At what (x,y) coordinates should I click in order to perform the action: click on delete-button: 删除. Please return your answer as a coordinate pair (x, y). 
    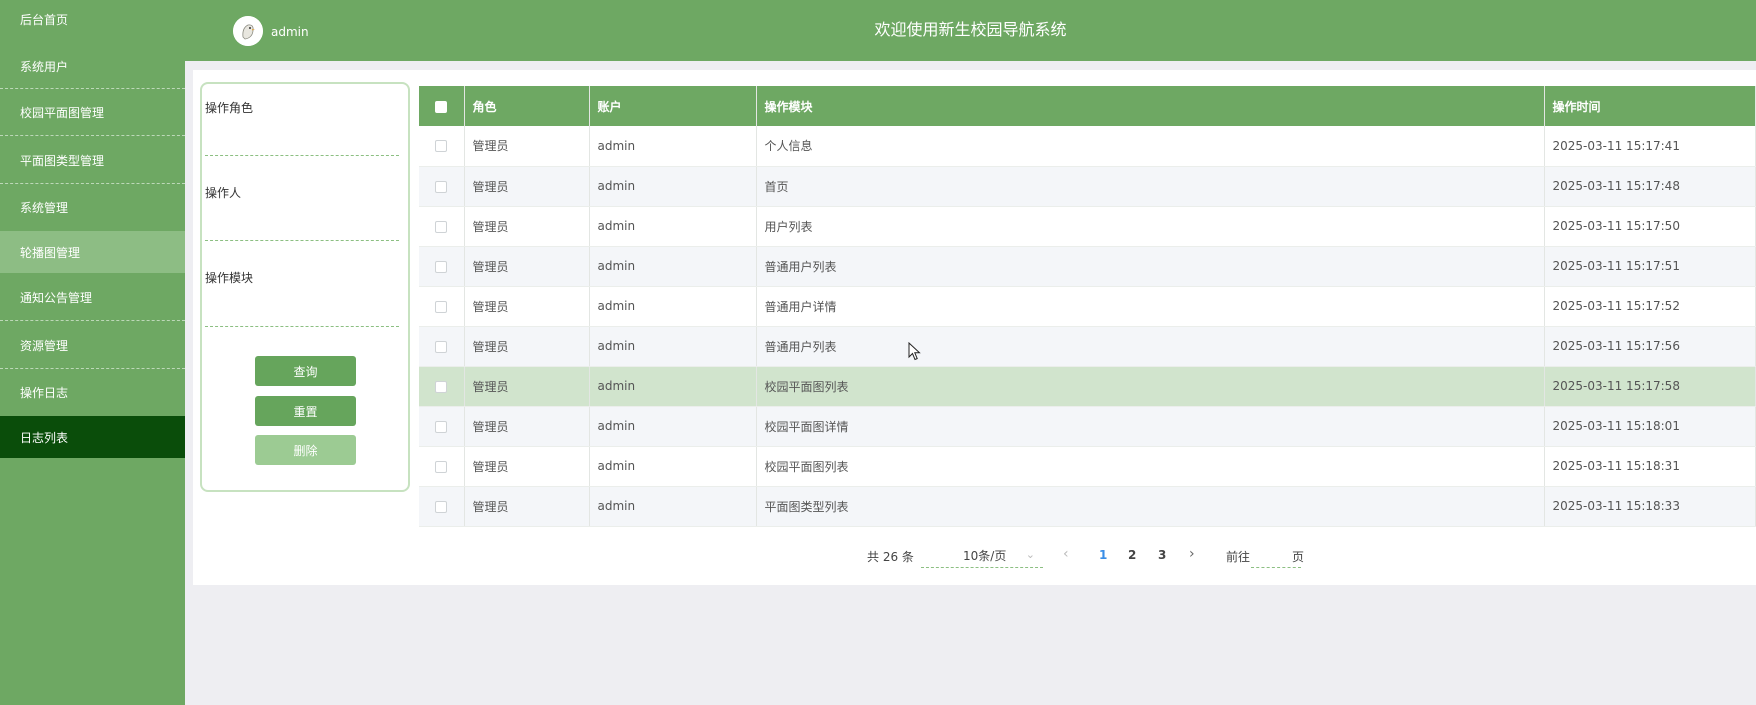
    Looking at the image, I should click on (305, 450).